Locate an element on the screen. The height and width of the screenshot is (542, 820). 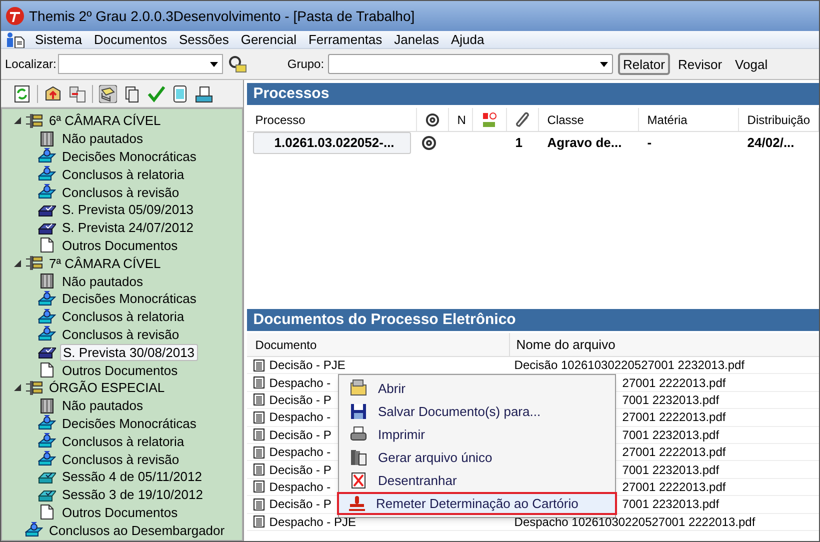
menu-item: Gerar arquivo único is located at coordinates (477, 457).